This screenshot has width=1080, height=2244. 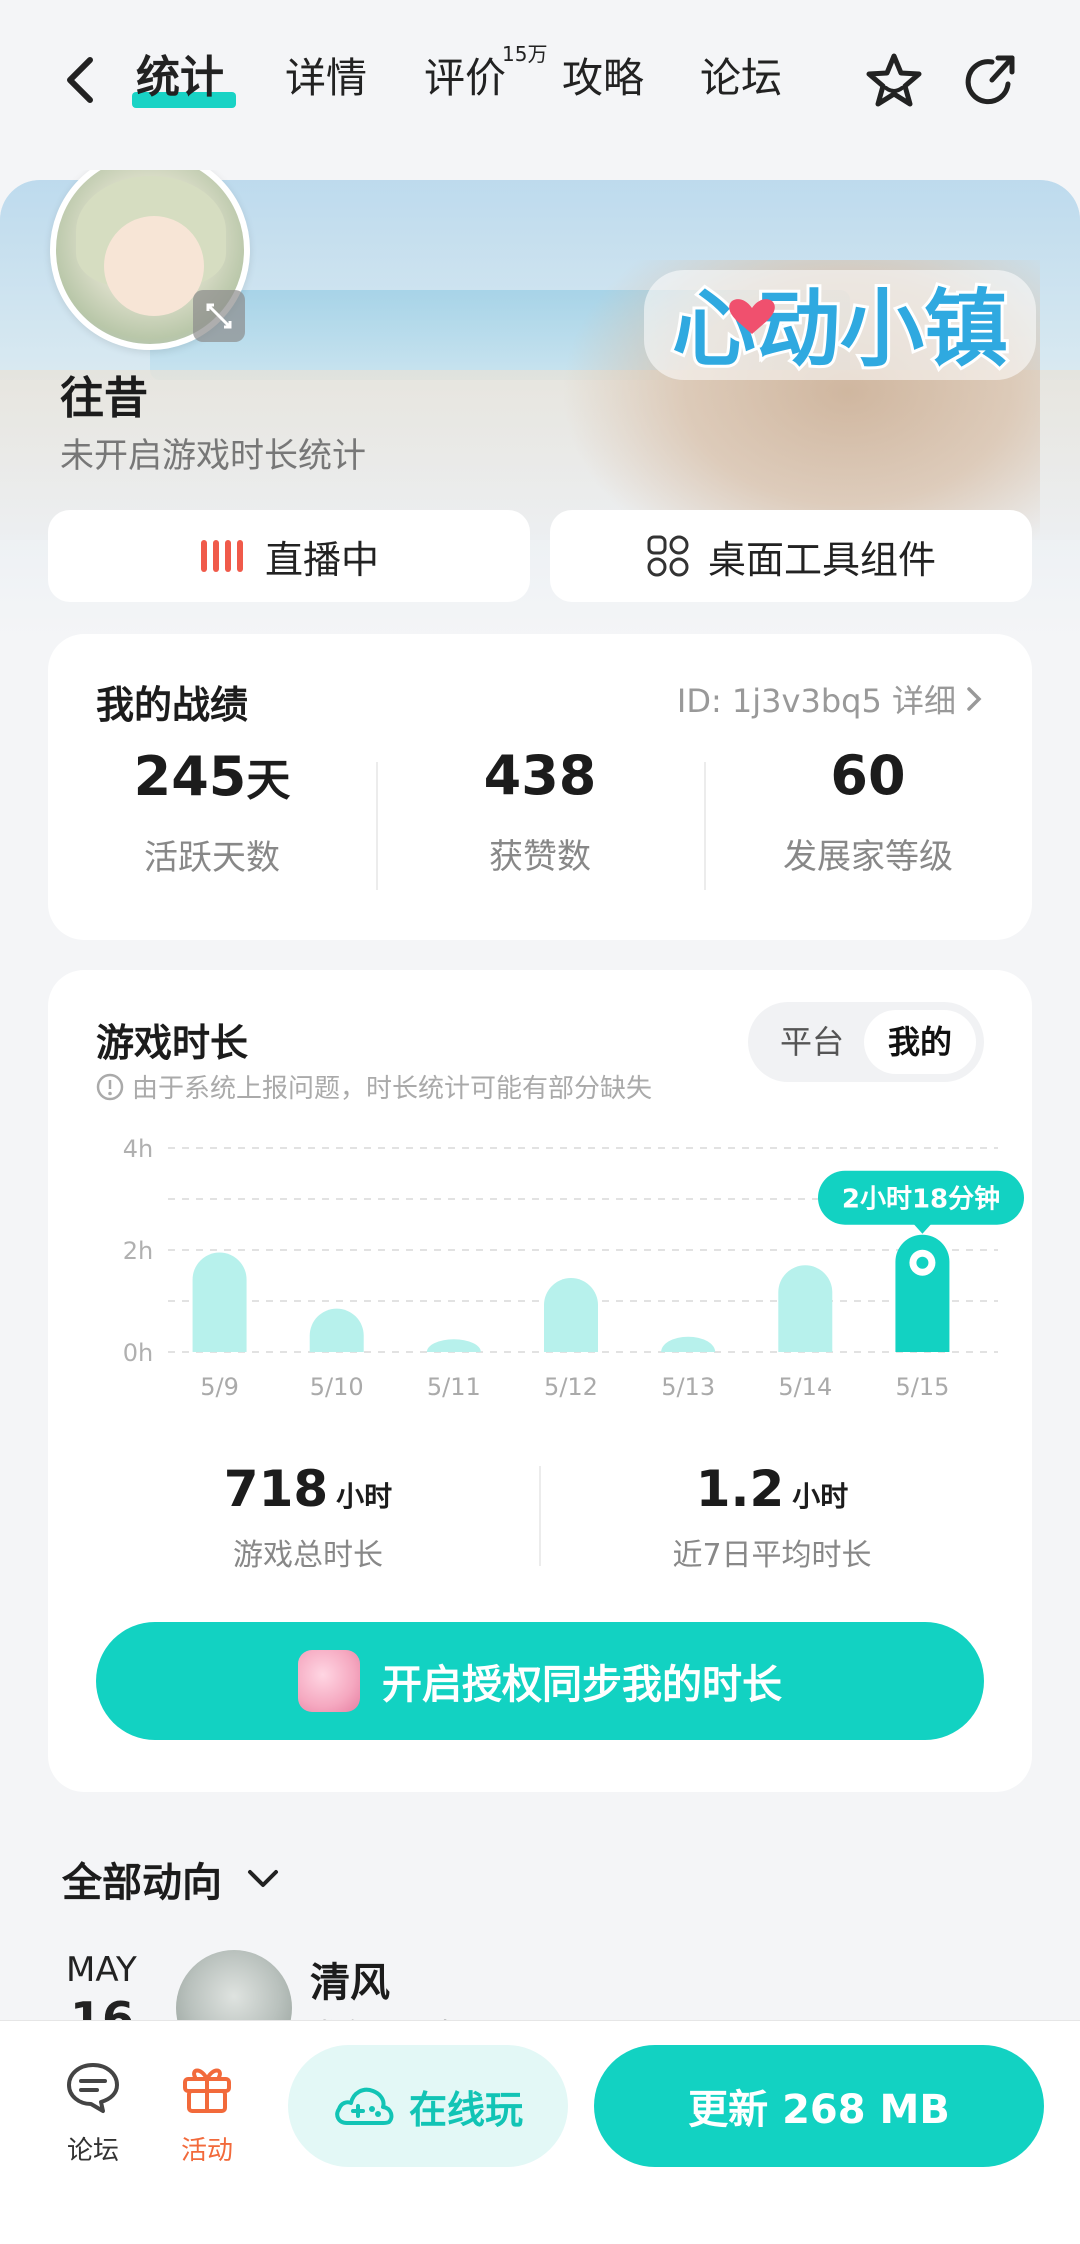 I want to click on cloud-gamepad-icon, so click(x=364, y=2106).